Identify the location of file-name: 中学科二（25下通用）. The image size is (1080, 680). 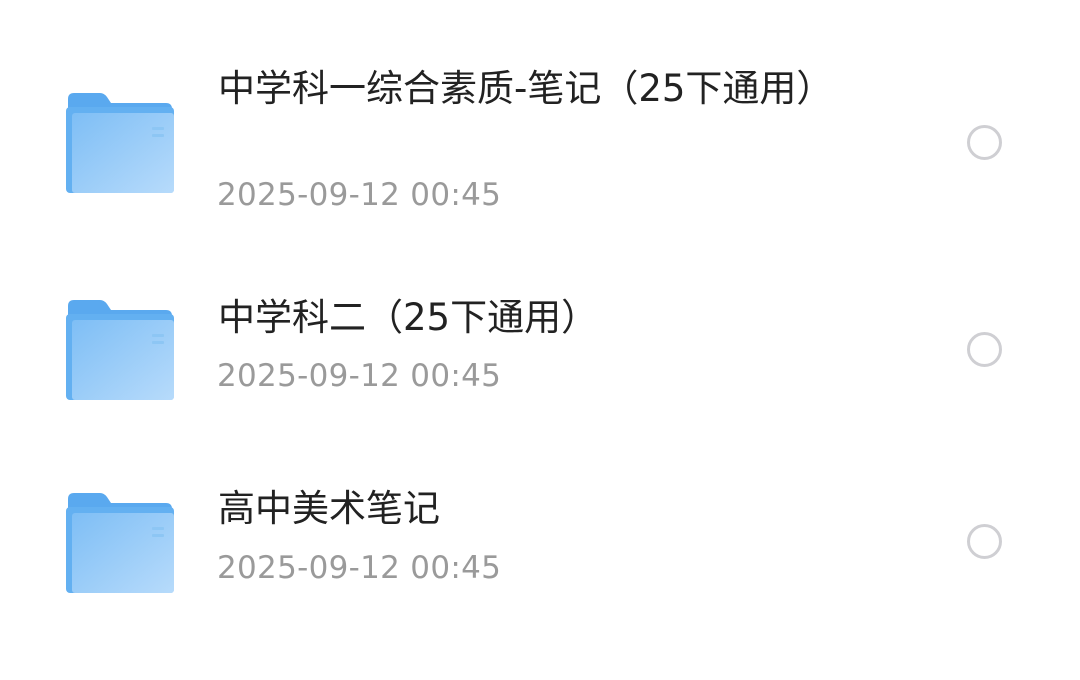
(408, 317).